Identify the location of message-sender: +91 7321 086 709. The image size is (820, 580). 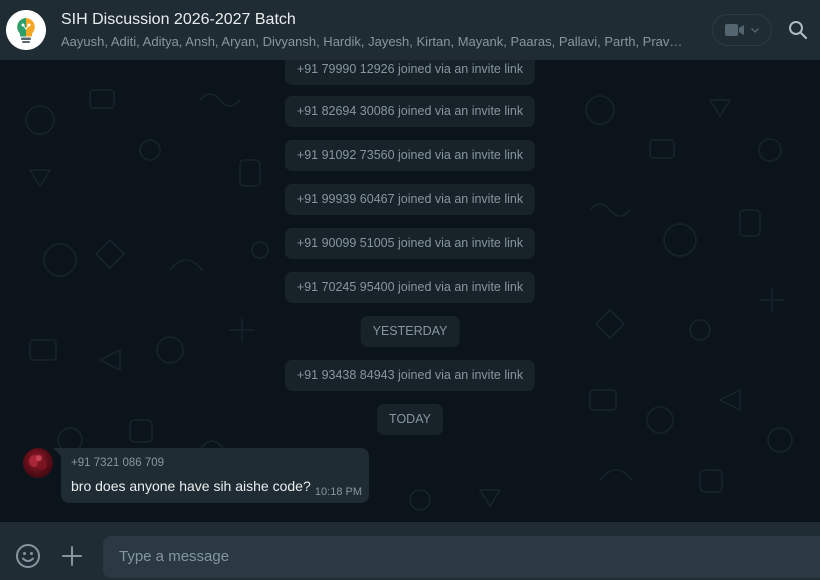
(117, 463).